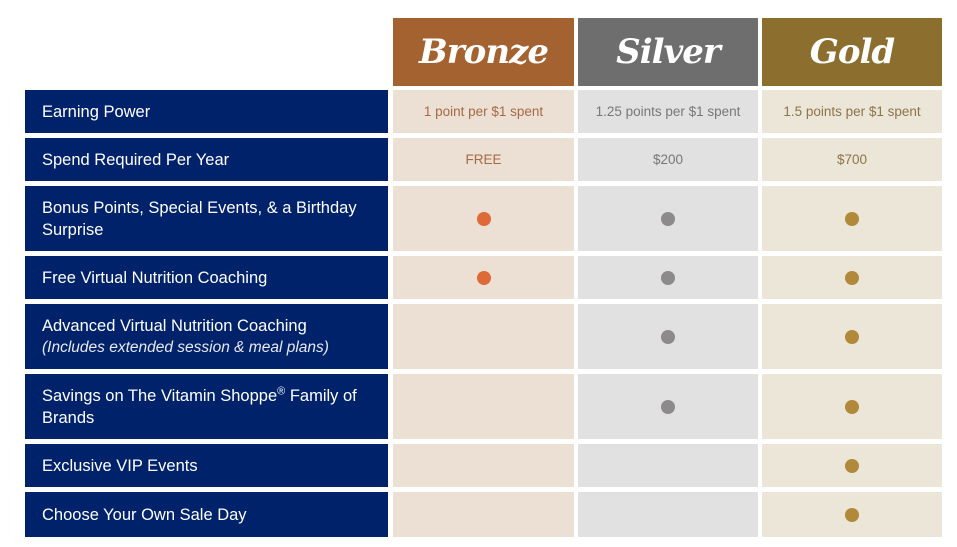  I want to click on cell-gold: 1.5 points per $1 spent, so click(852, 111).